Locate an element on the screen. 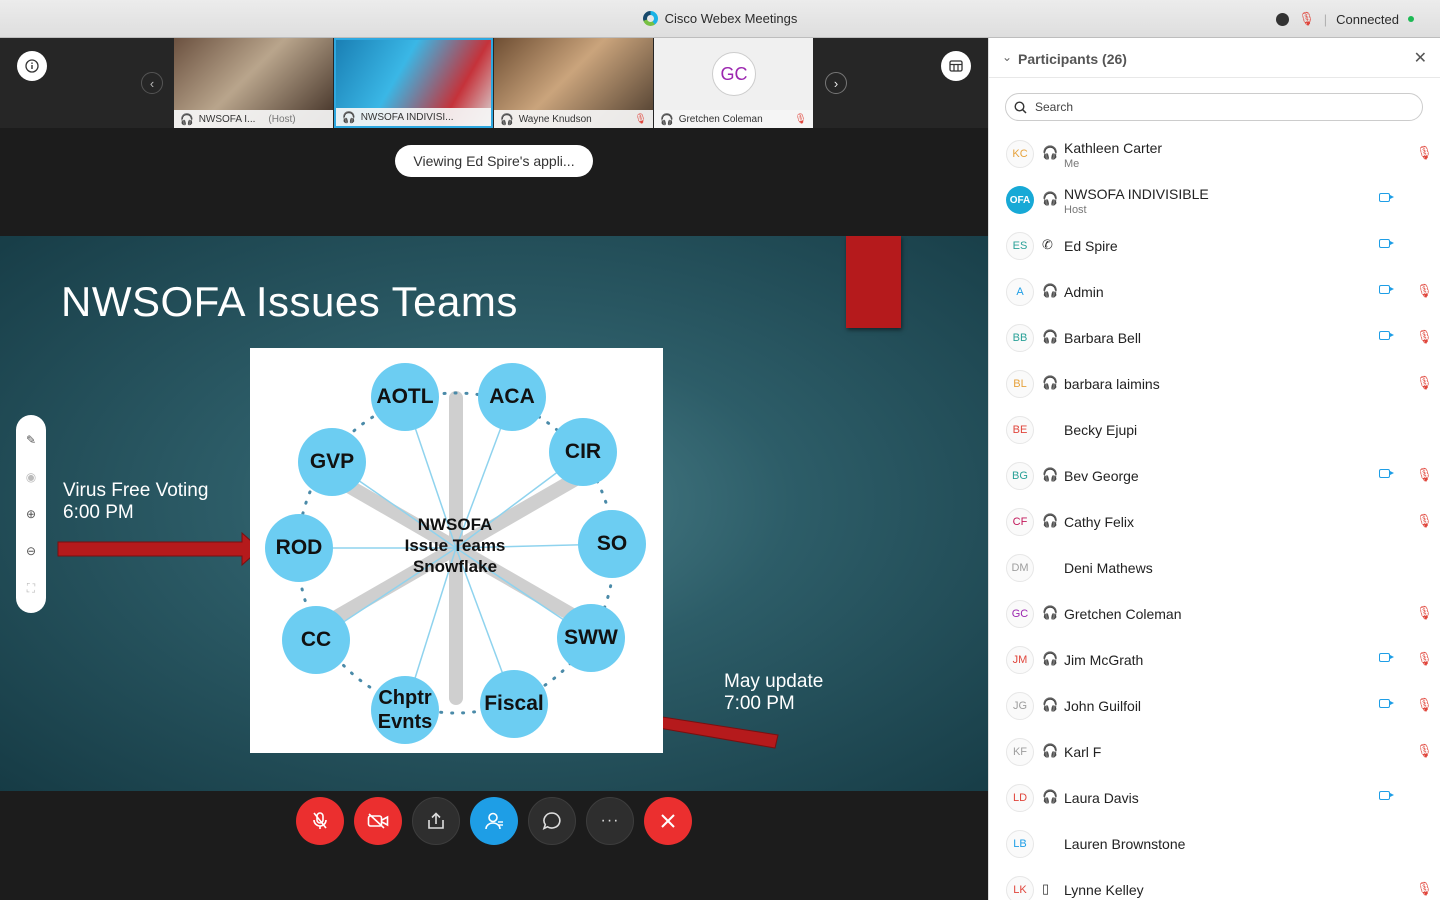  compass-icon is located at coordinates (1283, 19).